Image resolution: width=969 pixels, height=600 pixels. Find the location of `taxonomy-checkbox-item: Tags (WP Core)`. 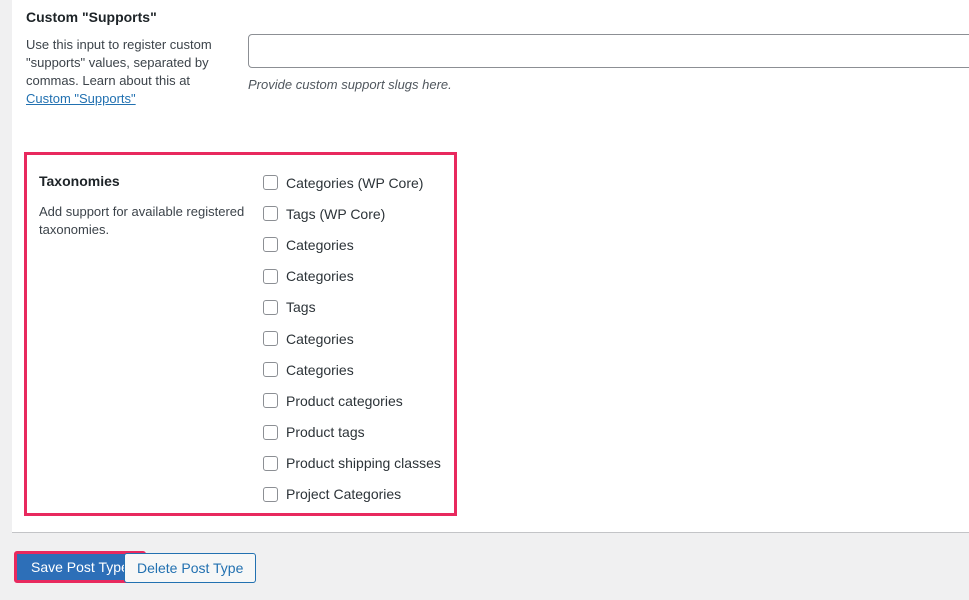

taxonomy-checkbox-item: Tags (WP Core) is located at coordinates (358, 213).